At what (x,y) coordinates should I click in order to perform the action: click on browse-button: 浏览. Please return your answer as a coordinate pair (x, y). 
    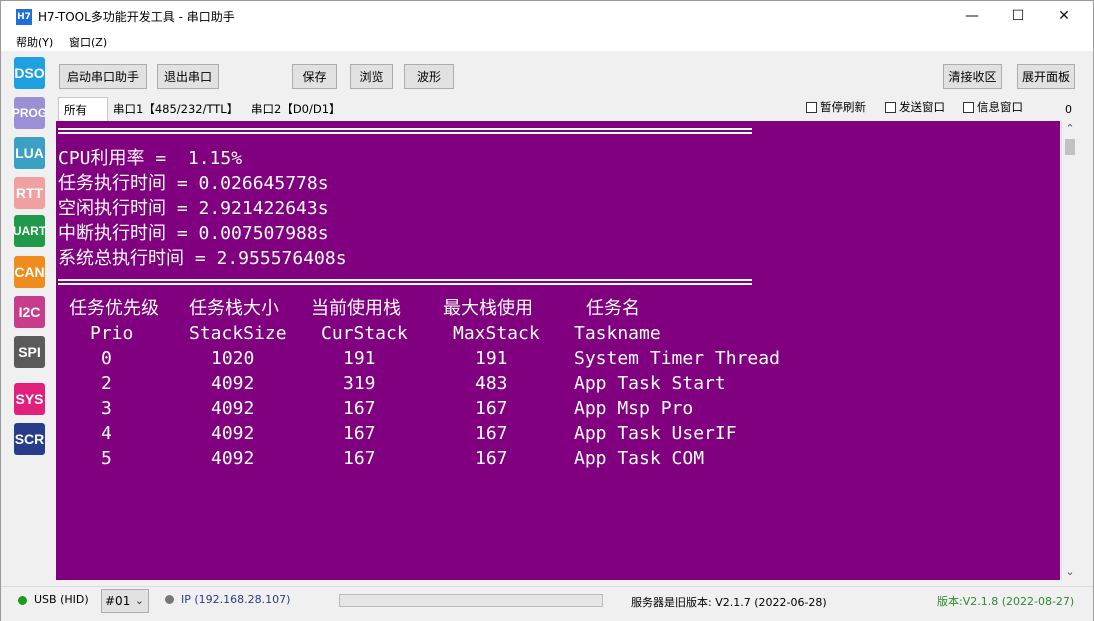
    Looking at the image, I should click on (371, 76).